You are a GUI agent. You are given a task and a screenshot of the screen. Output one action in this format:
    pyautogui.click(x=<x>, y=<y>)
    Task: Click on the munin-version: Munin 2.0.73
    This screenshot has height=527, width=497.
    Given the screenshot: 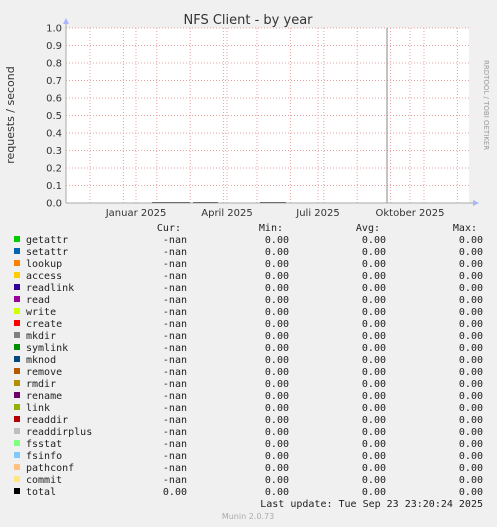 What is the action you would take?
    pyautogui.click(x=248, y=516)
    